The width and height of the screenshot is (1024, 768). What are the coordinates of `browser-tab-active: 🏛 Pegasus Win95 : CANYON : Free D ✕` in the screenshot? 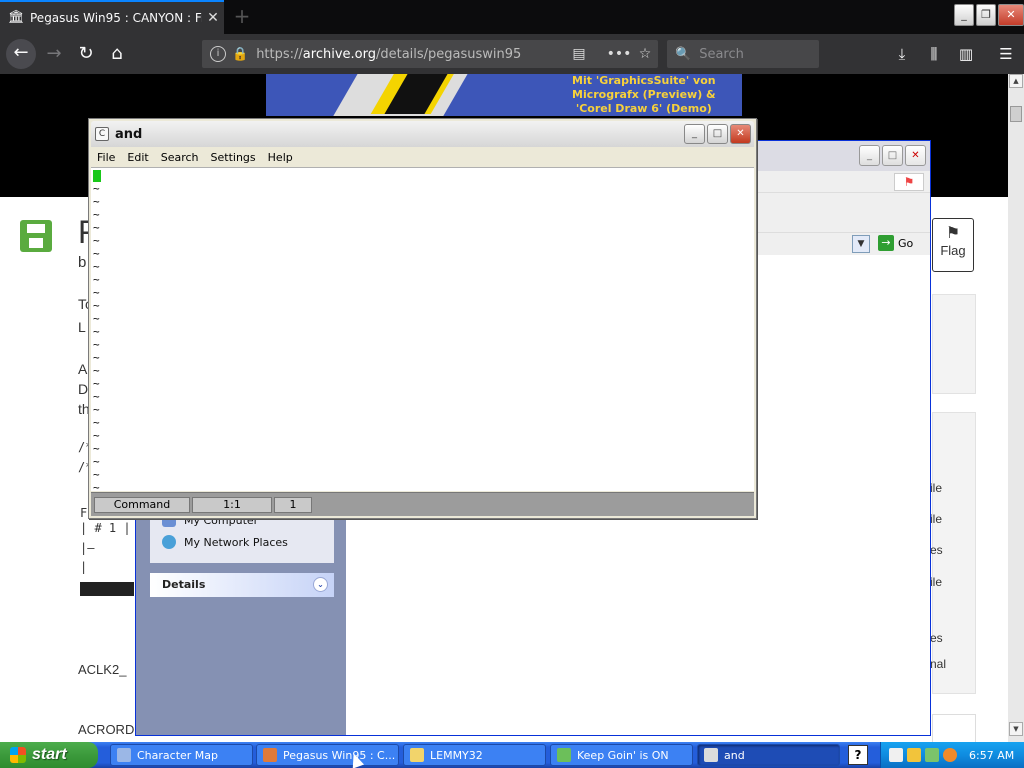 It's located at (112, 17).